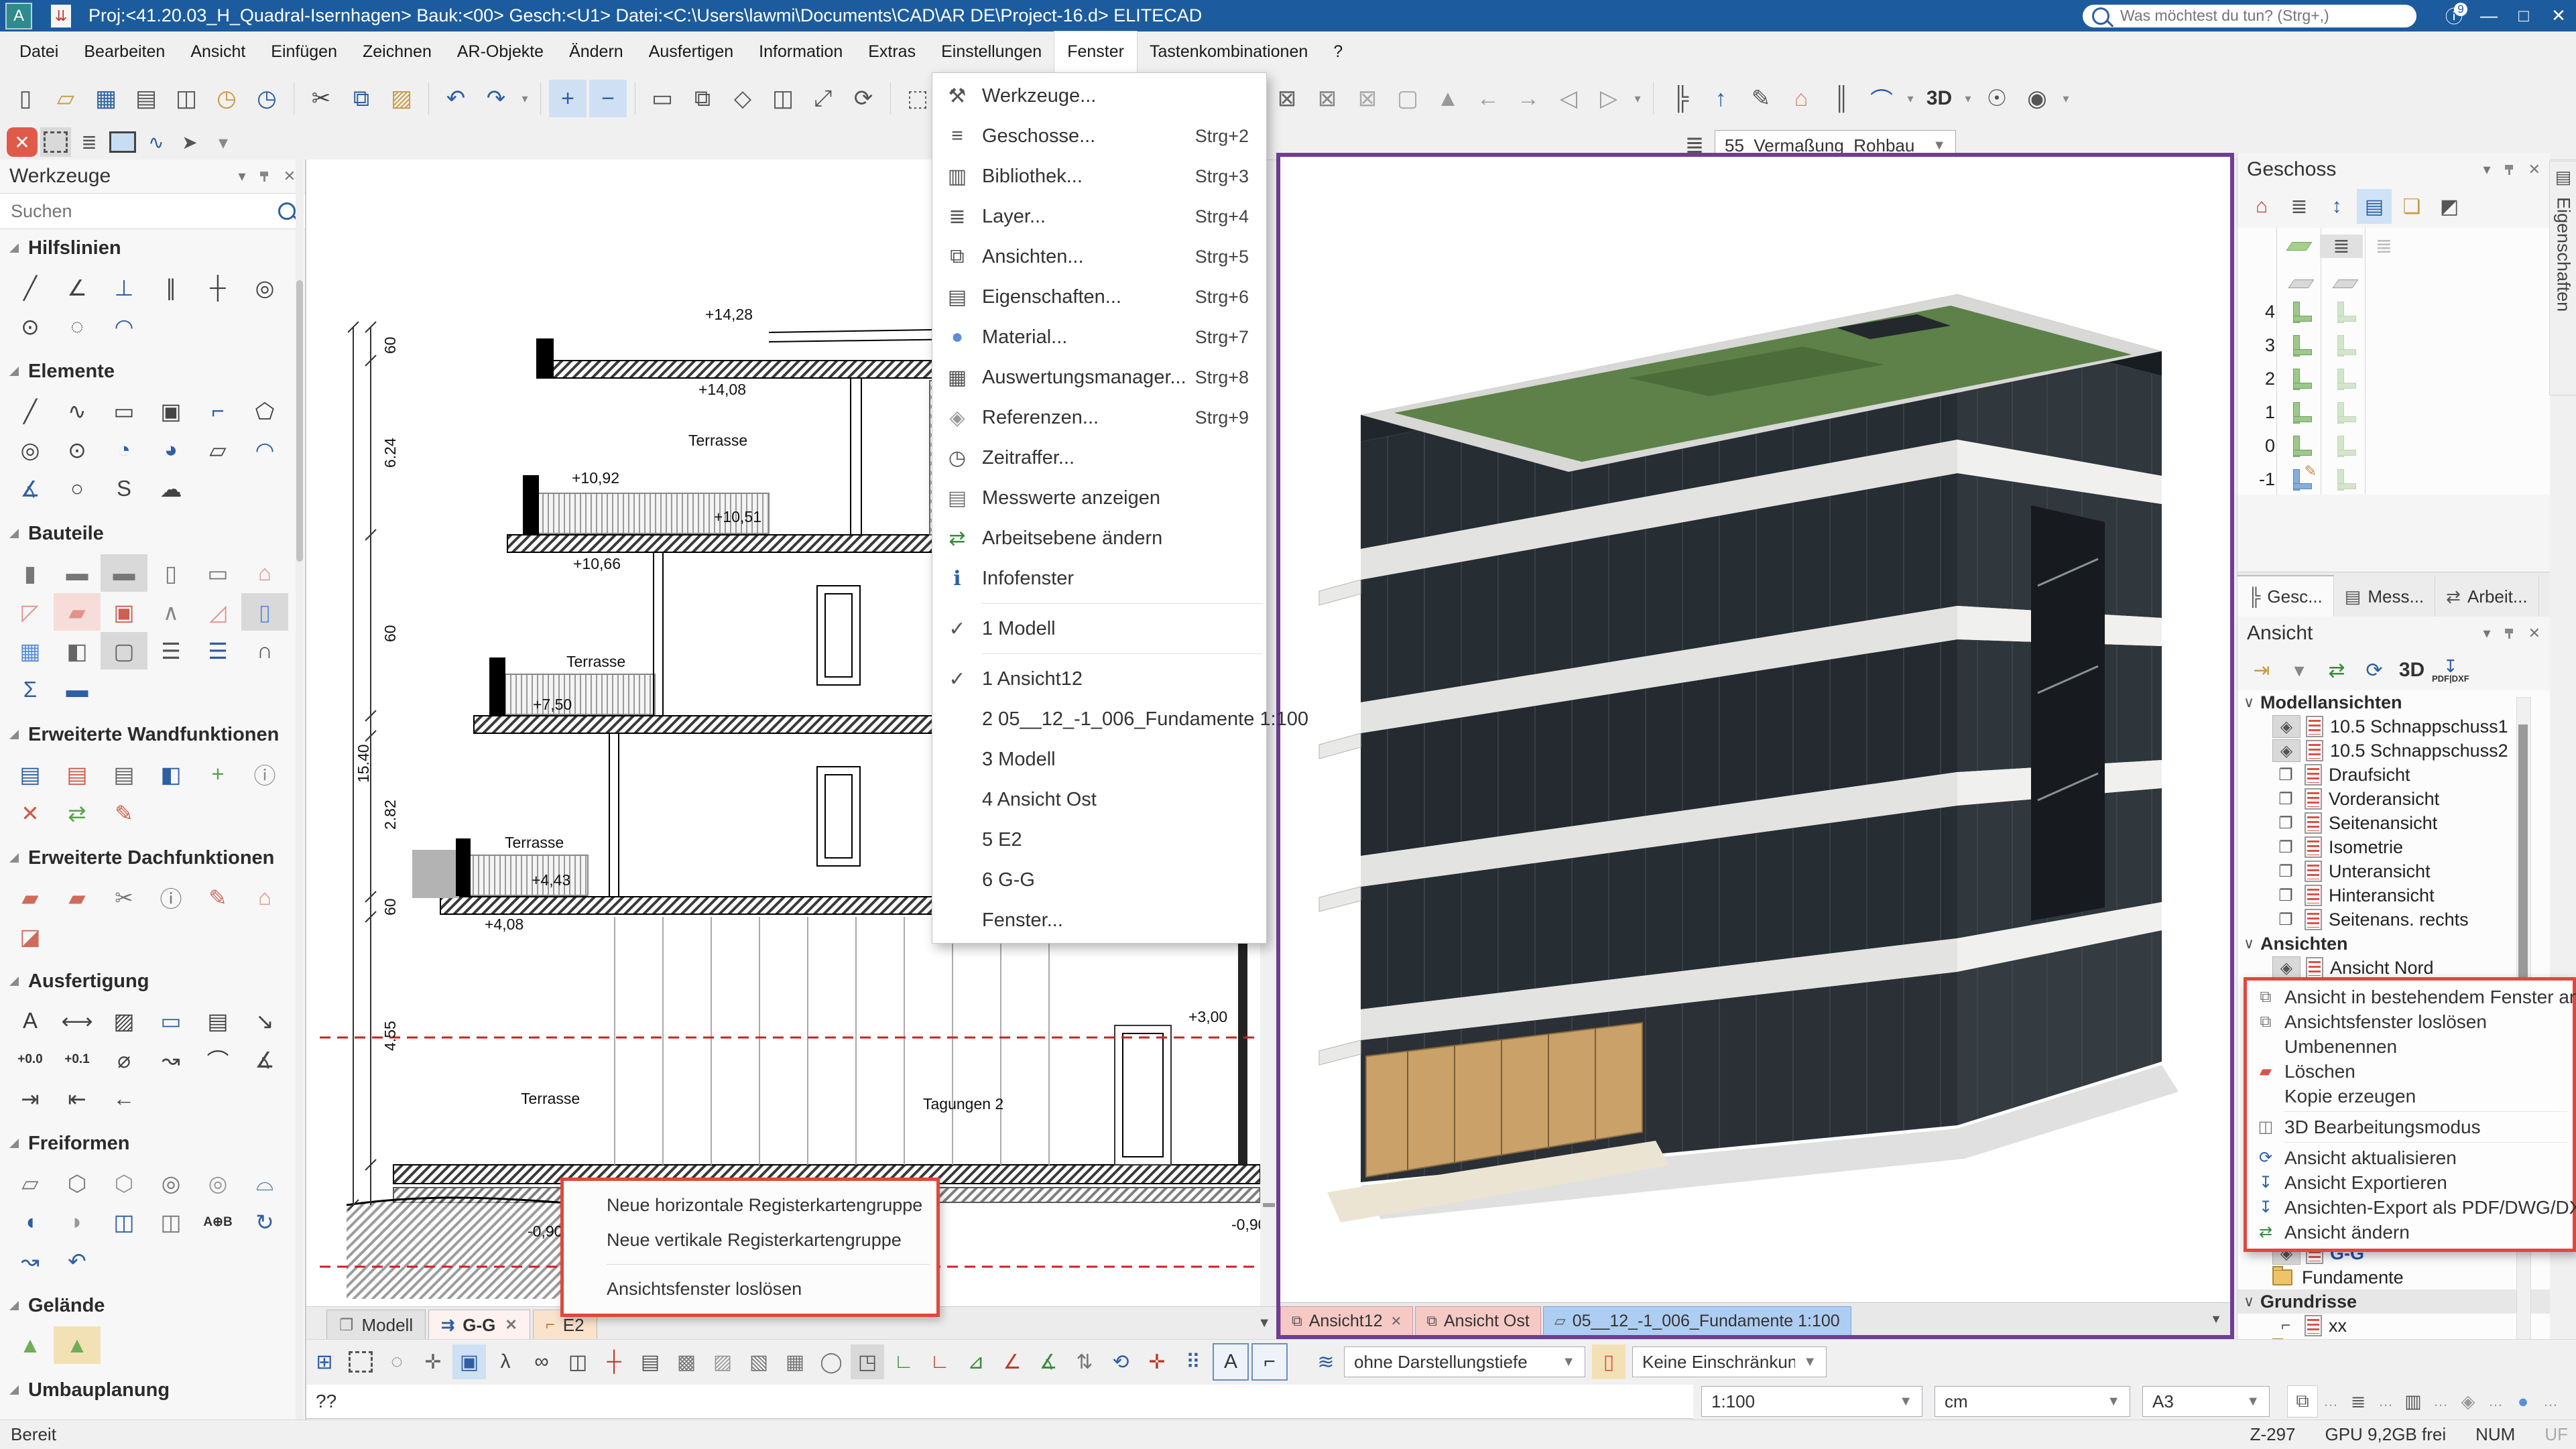  Describe the element at coordinates (2216, 1319) in the screenshot. I see `tab-scroll-icon: ▼` at that location.